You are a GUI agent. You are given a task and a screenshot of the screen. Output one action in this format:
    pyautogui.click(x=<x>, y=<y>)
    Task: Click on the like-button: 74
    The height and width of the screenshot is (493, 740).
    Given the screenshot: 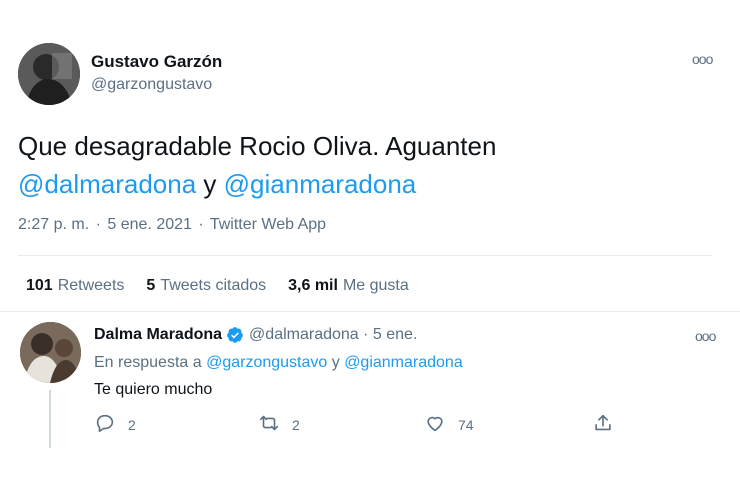 What is the action you would take?
    pyautogui.click(x=449, y=424)
    